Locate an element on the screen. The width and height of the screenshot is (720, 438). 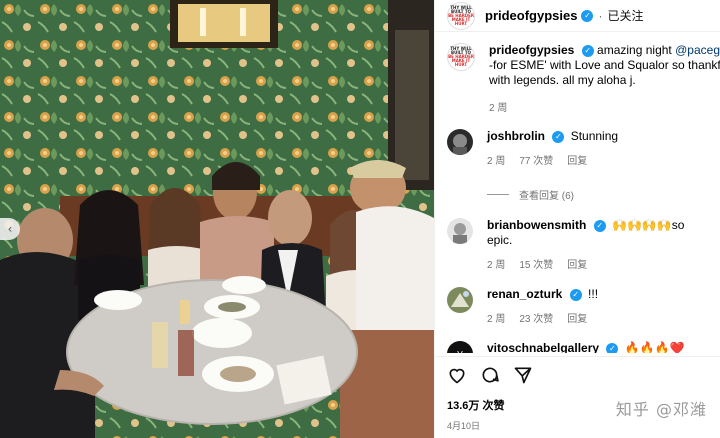
comment-item: renan_ozturk ✓ !!! 2 周 23 次赞 回复 is located at coordinates (577, 307).